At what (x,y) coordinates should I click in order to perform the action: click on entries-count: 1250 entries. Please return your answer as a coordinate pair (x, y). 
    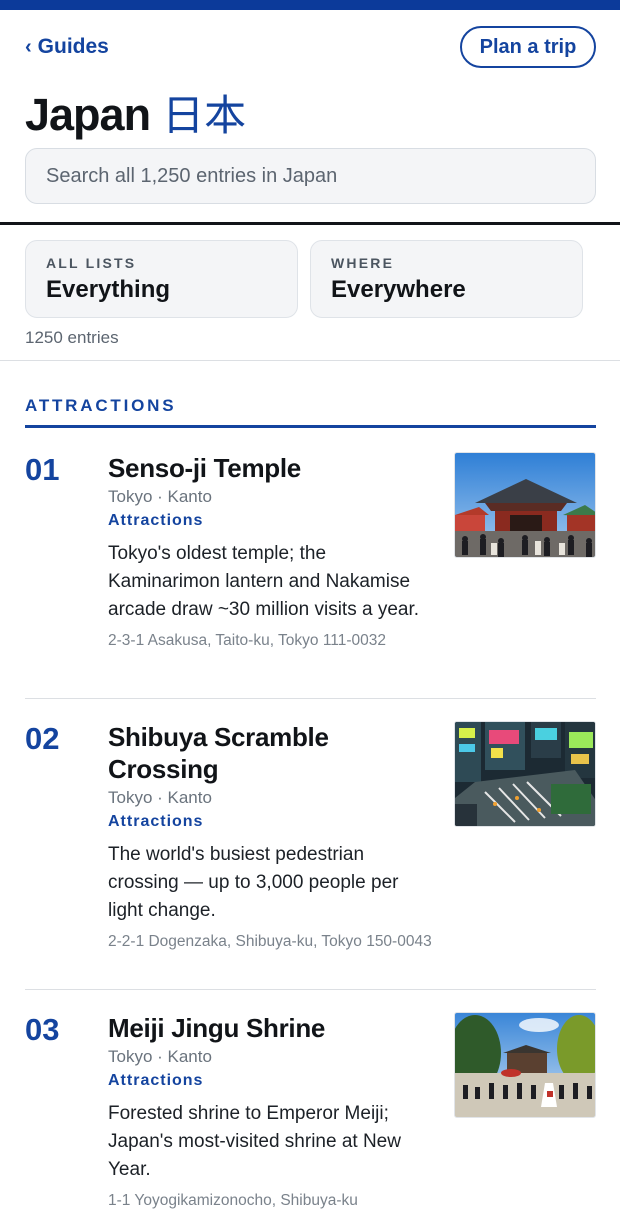
    Looking at the image, I should click on (72, 337).